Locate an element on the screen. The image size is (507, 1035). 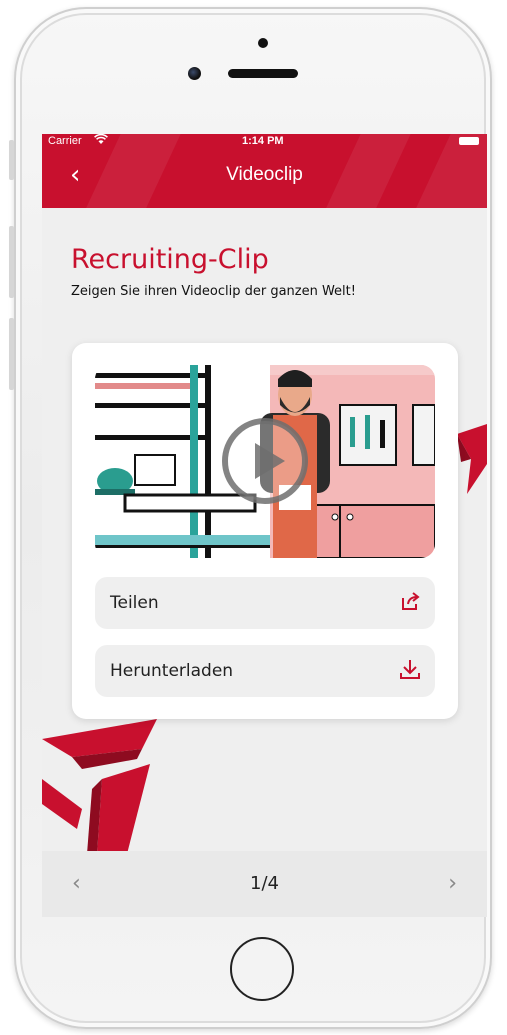
pager-bar: ‹ 1/4 › is located at coordinates (264, 884).